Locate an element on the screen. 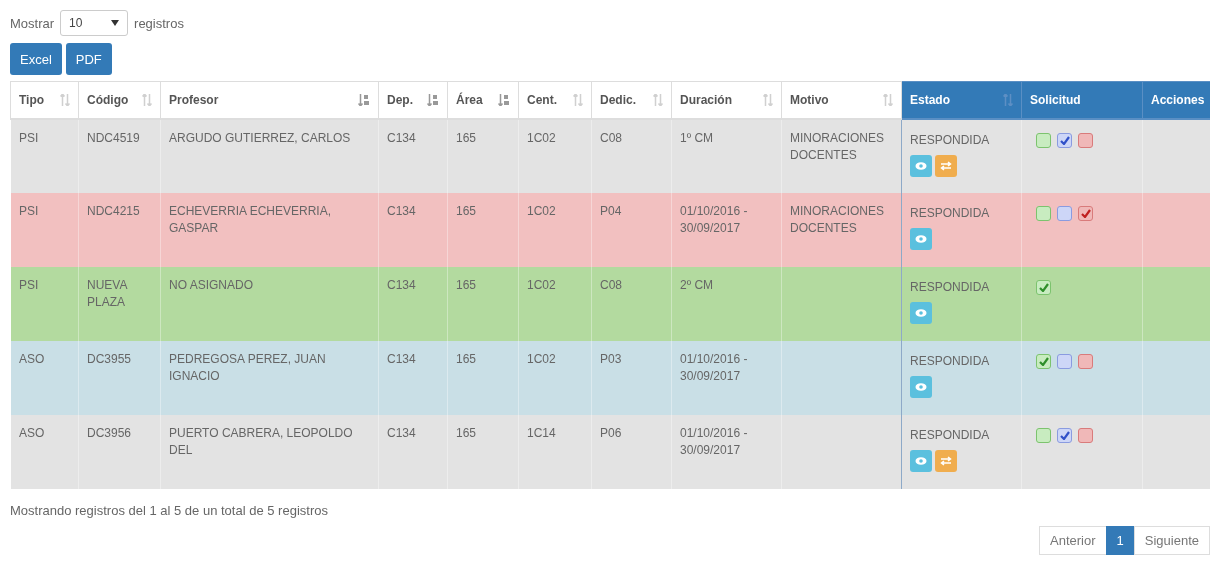 The height and width of the screenshot is (563, 1210). length-label: registros is located at coordinates (159, 23).